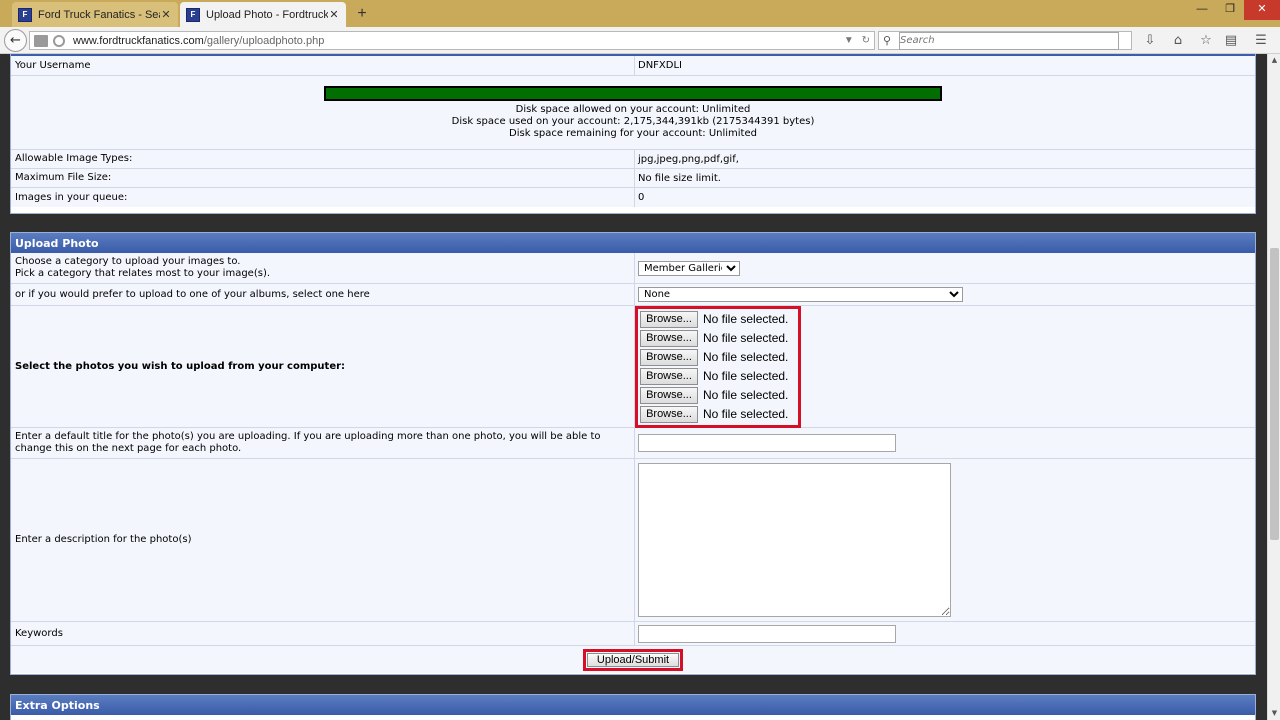 The image size is (1280, 720). Describe the element at coordinates (688, 159) in the screenshot. I see `image-types-value: jpg,jpeg,png,pdf,gif,` at that location.